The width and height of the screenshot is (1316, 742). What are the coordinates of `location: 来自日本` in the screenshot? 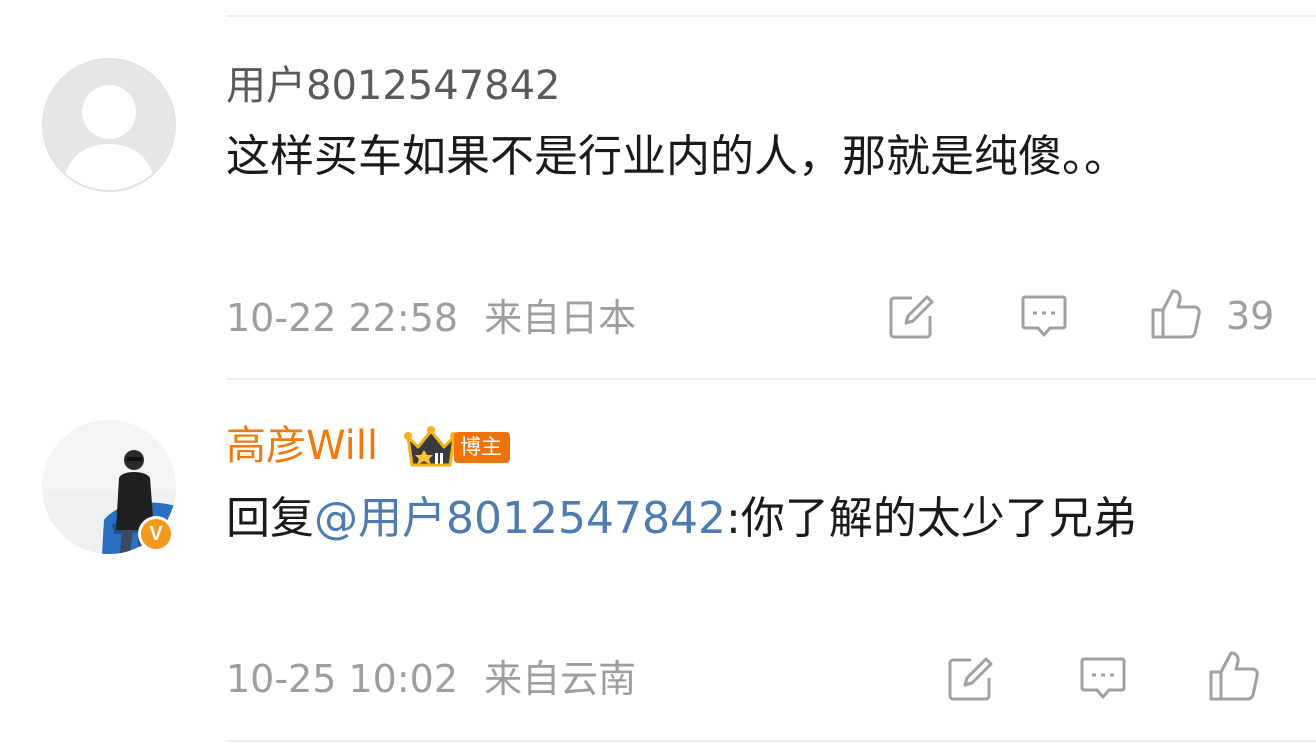 It's located at (560, 318).